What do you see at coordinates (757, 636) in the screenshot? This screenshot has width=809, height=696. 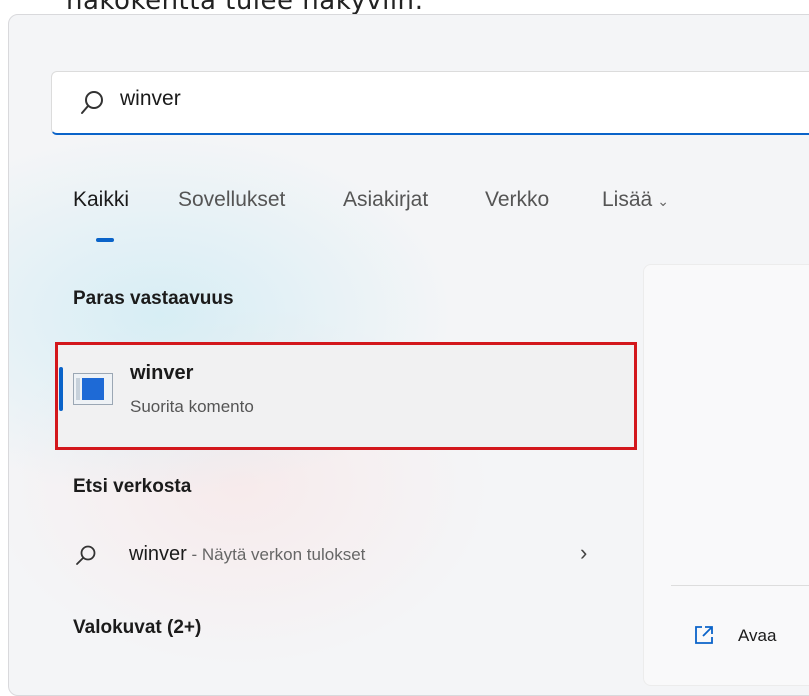 I see `open-button: Avaa` at bounding box center [757, 636].